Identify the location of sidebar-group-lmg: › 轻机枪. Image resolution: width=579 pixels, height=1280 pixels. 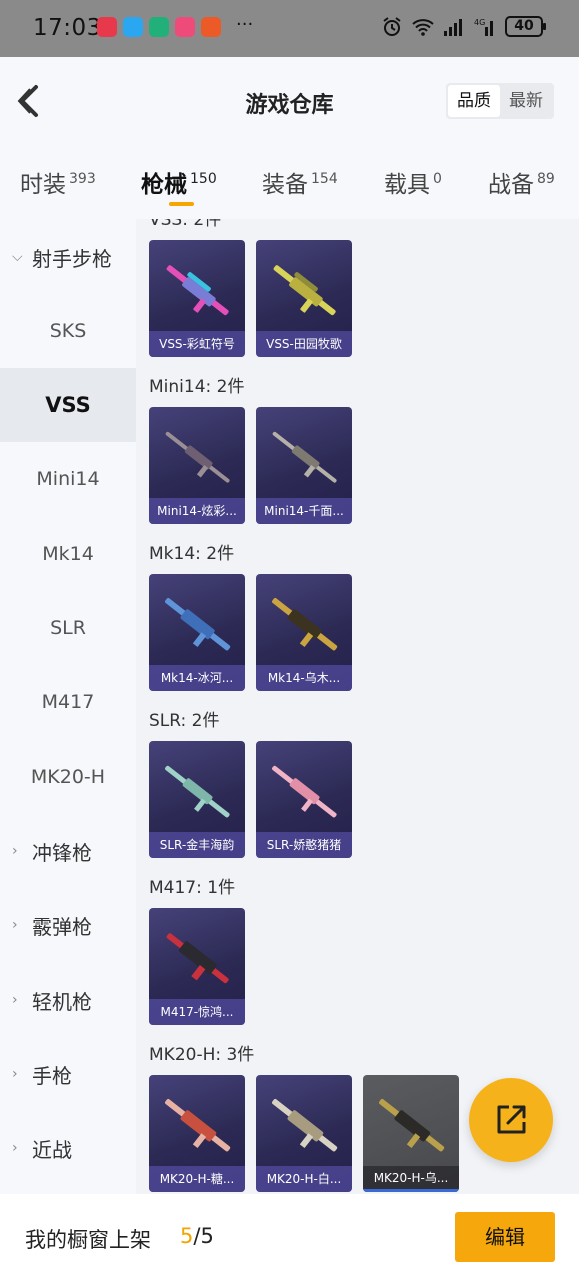
(68, 1000).